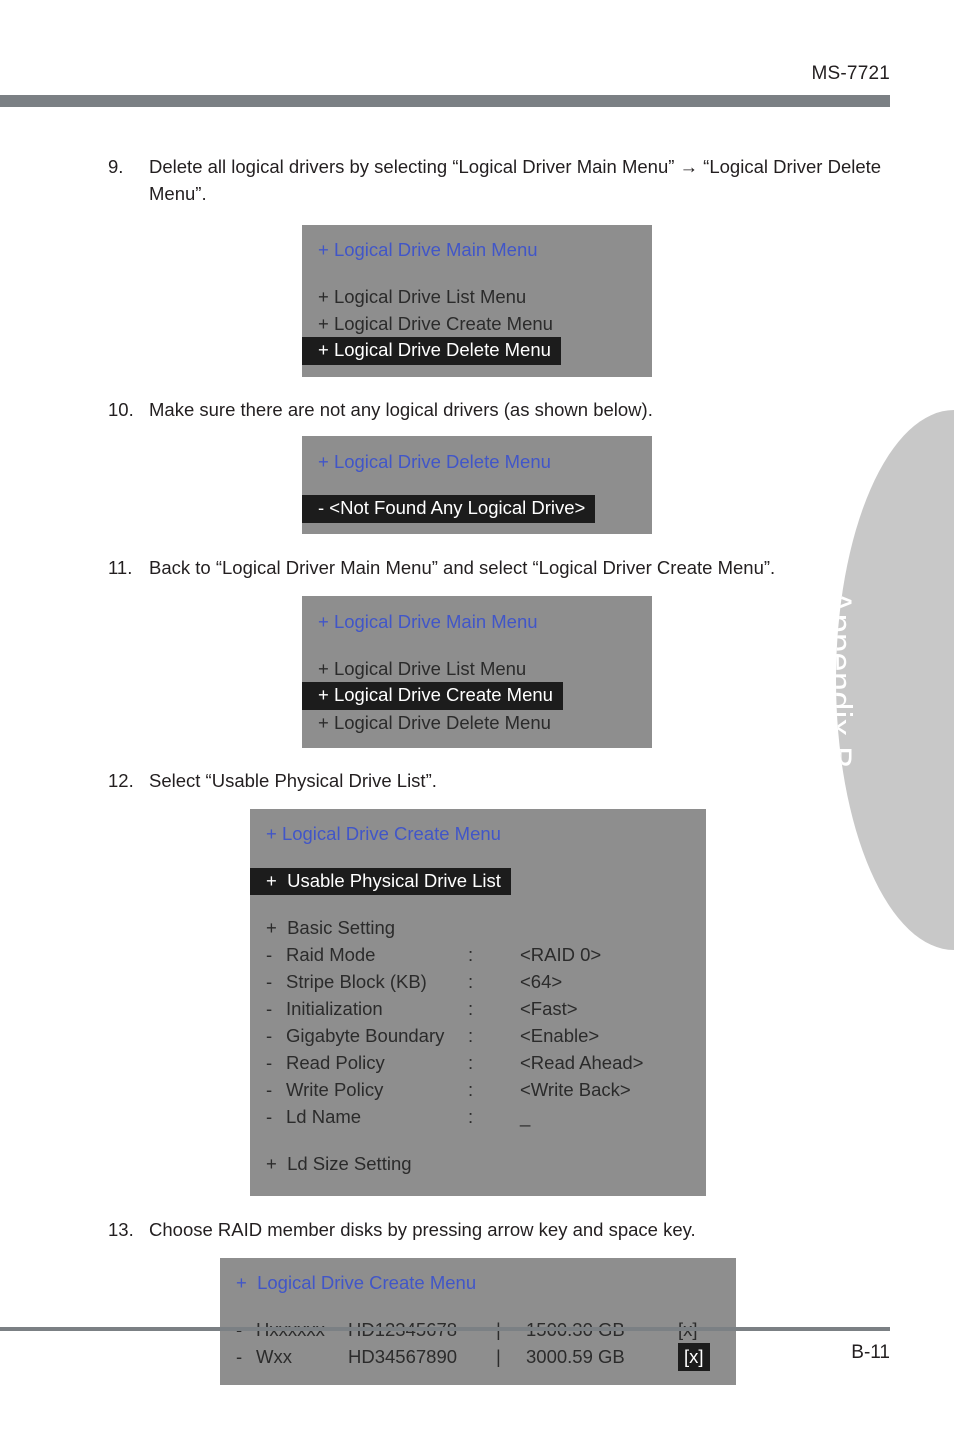 Image resolution: width=954 pixels, height=1432 pixels. Describe the element at coordinates (121, 409) in the screenshot. I see `step-number: 10.` at that location.